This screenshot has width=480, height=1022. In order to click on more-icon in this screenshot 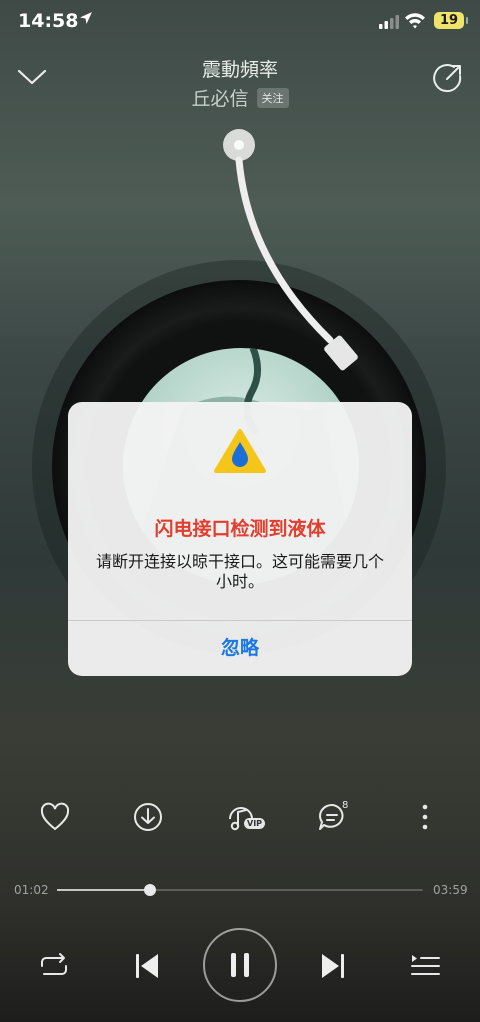, I will do `click(425, 817)`.